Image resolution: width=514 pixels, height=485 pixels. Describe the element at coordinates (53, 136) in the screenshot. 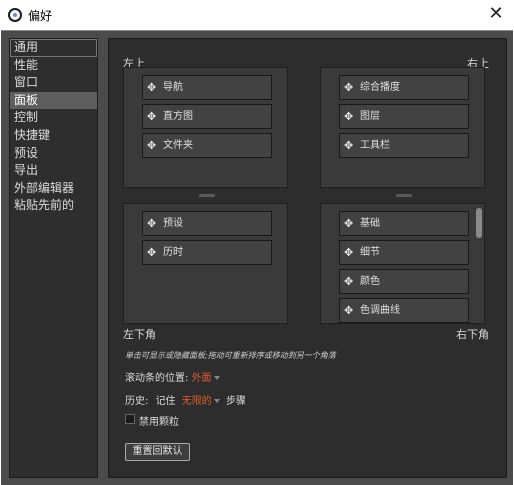

I see `sidebar-item-shortcuts: 快捷键` at that location.